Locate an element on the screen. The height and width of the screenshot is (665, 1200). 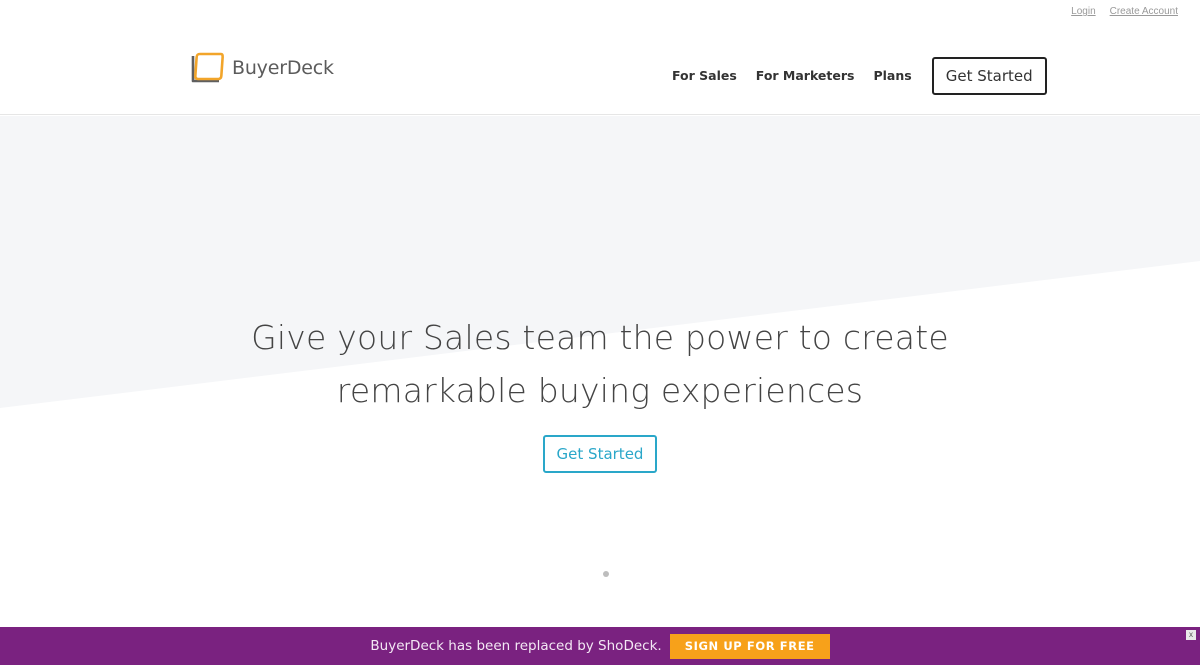
logo: BuyerDeck is located at coordinates (262, 68).